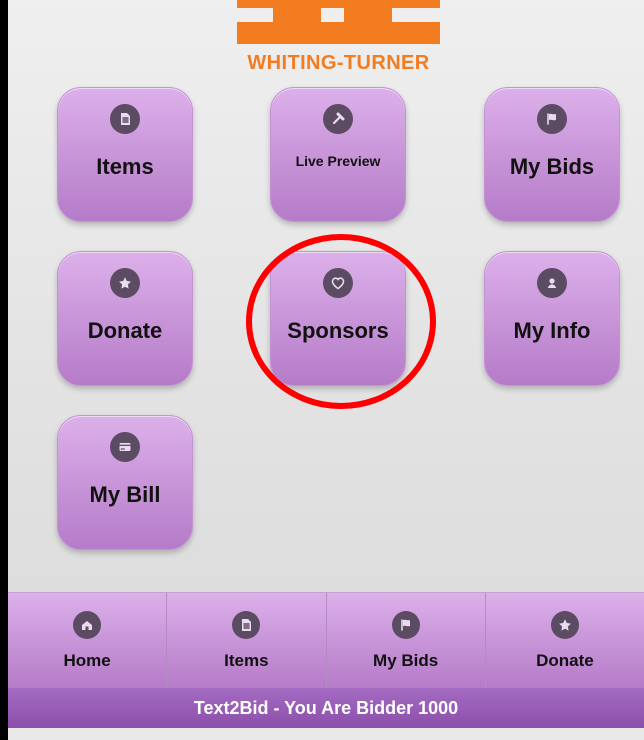 The image size is (644, 740). I want to click on bottom-tab-bar: Home Items My Bids Donate, so click(326, 640).